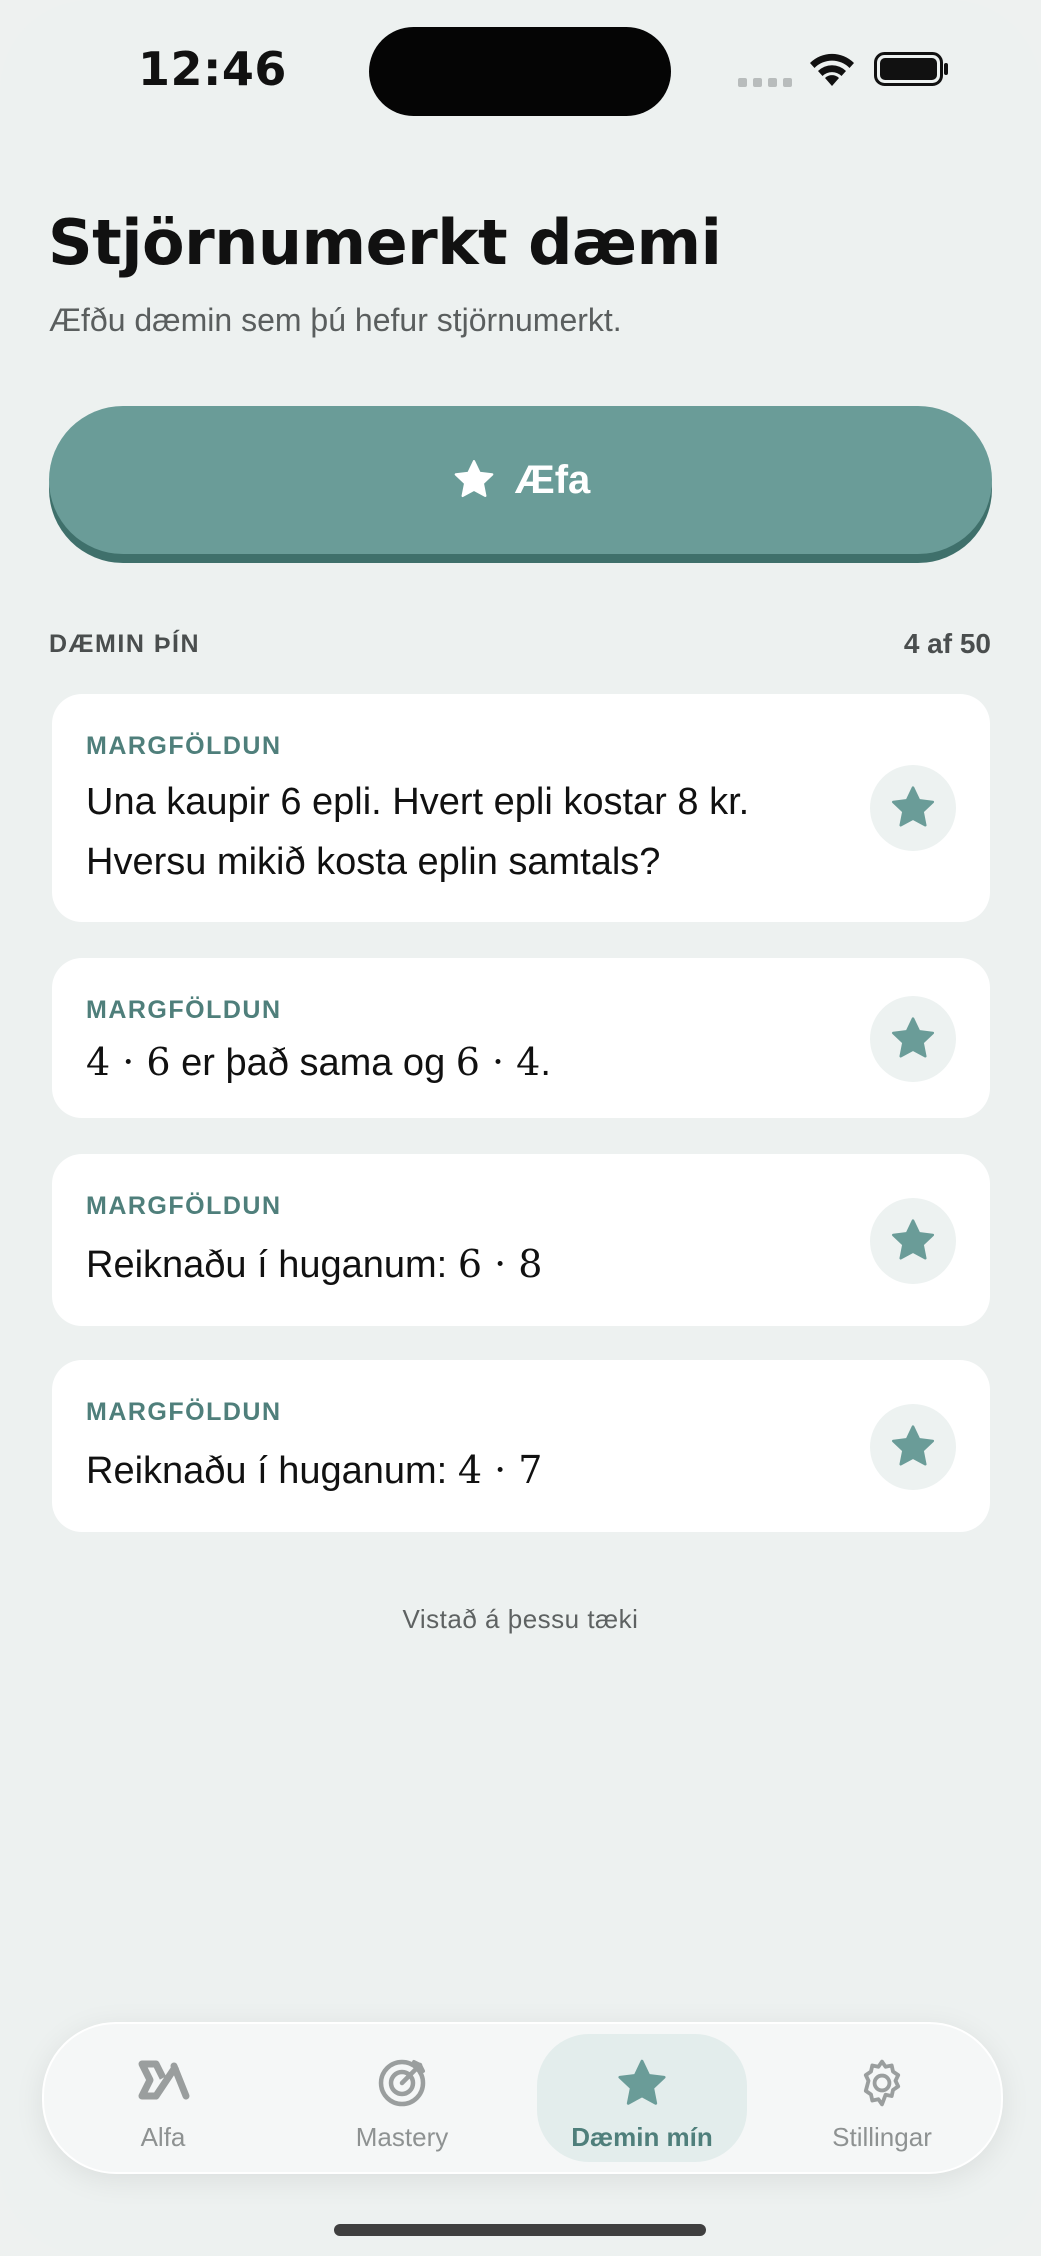 The height and width of the screenshot is (2256, 1041). What do you see at coordinates (768, 83) in the screenshot?
I see `cellular-signal-icon` at bounding box center [768, 83].